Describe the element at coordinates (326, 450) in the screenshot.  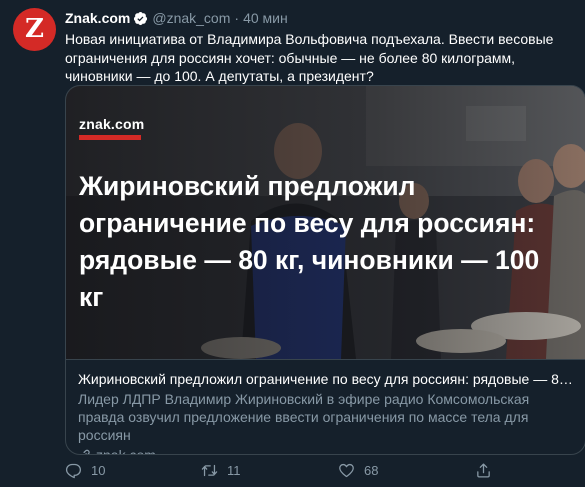
I see `card-domain: znak.com` at that location.